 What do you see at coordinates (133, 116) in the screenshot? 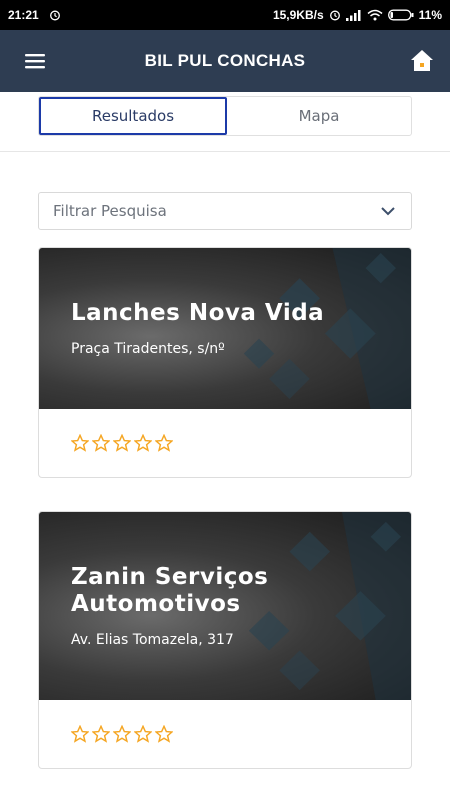
I see `tab-resultados: Resultados` at bounding box center [133, 116].